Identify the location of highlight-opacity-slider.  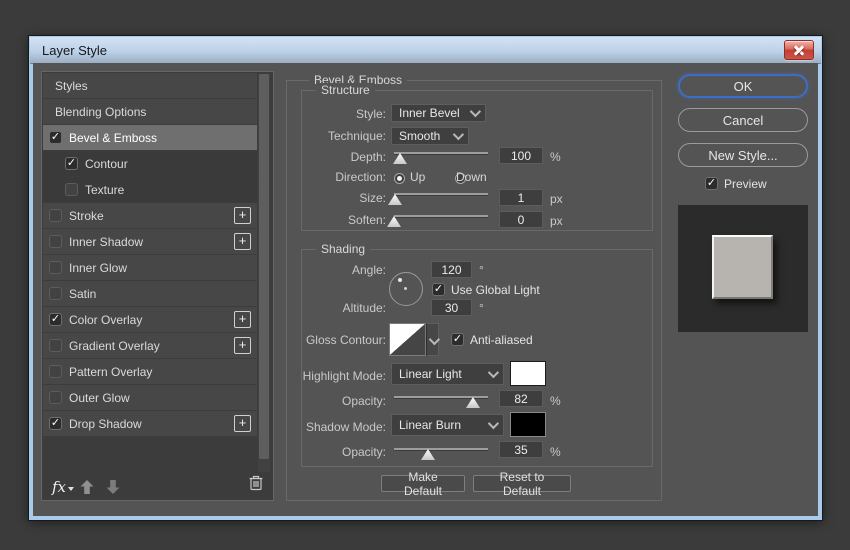
(441, 398).